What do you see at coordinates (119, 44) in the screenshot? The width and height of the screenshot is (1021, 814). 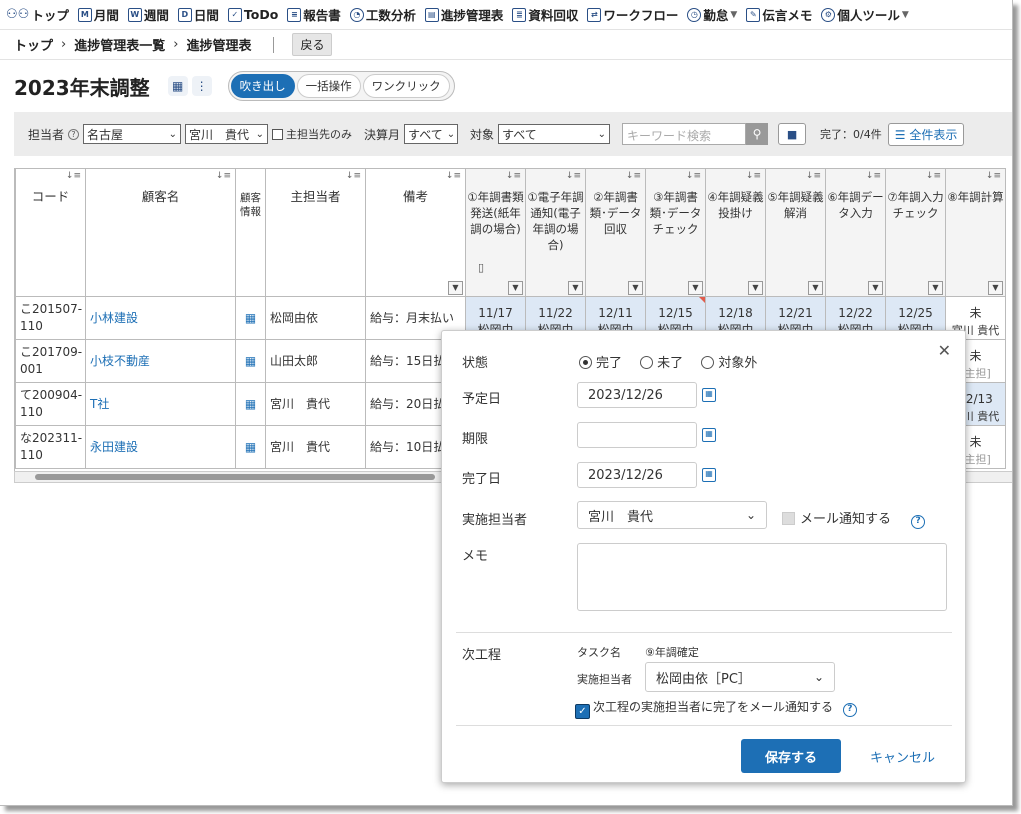 I see `breadcrumb-progress-list: 進捗管理表一覧` at bounding box center [119, 44].